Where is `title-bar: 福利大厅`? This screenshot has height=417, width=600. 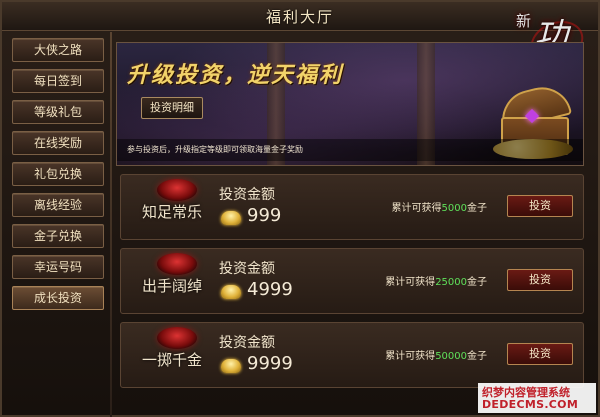
title-bar: 福利大厅 is located at coordinates (300, 16).